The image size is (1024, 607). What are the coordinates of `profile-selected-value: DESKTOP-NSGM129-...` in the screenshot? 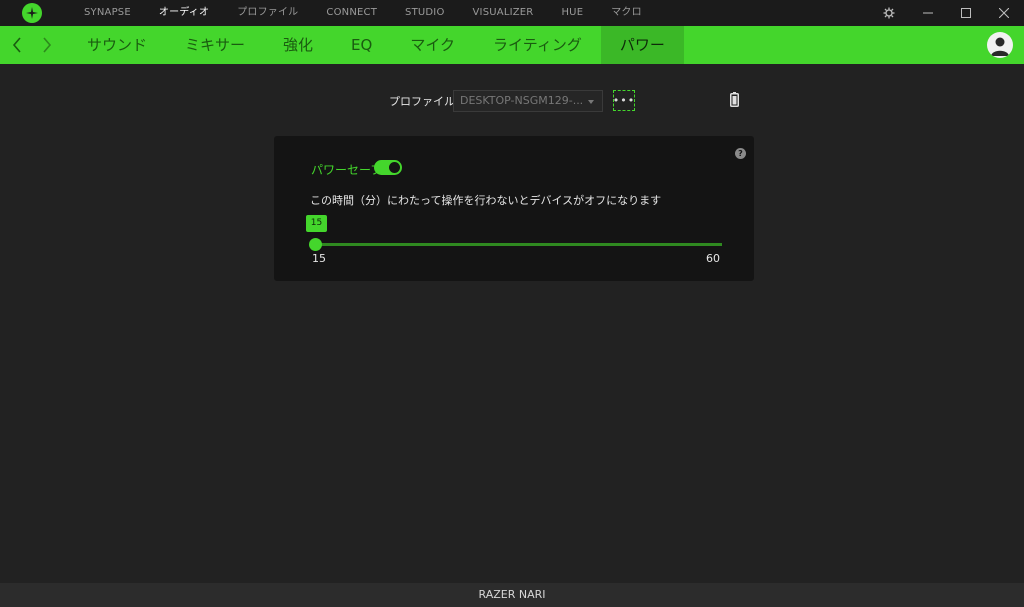 It's located at (522, 100).